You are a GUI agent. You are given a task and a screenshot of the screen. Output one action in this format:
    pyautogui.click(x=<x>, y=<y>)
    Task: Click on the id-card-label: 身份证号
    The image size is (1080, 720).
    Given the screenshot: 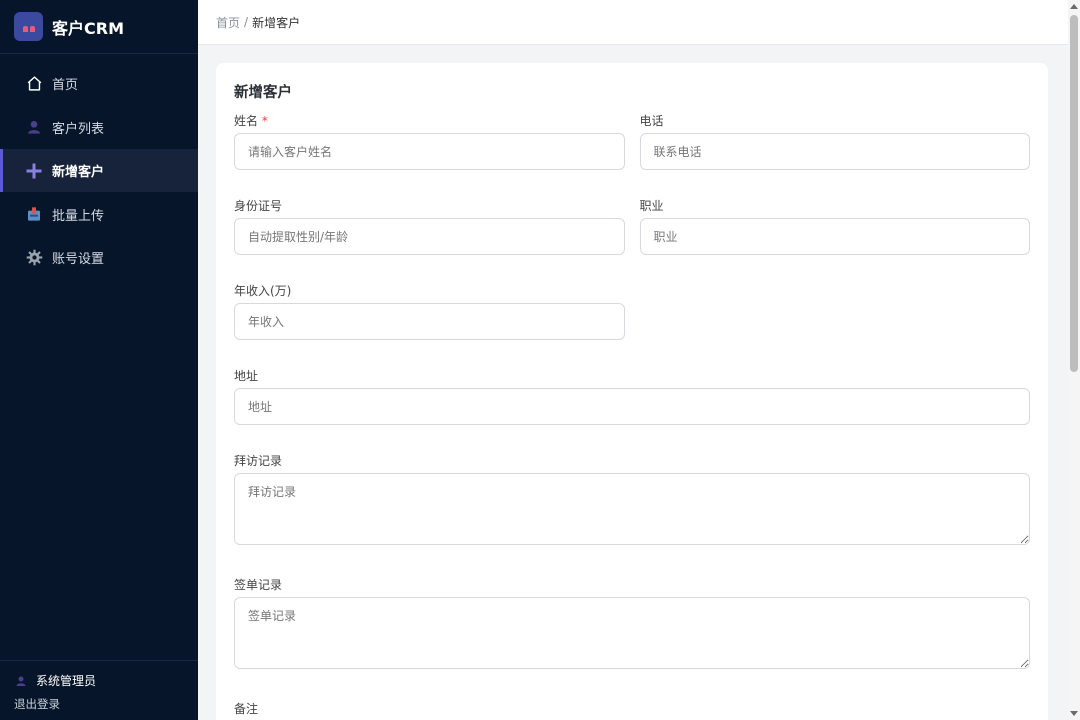 What is the action you would take?
    pyautogui.click(x=258, y=206)
    